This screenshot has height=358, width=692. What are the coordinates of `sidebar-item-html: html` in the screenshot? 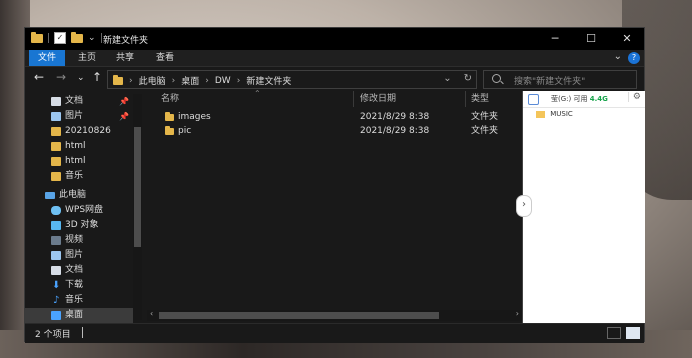 It's located at (79, 146).